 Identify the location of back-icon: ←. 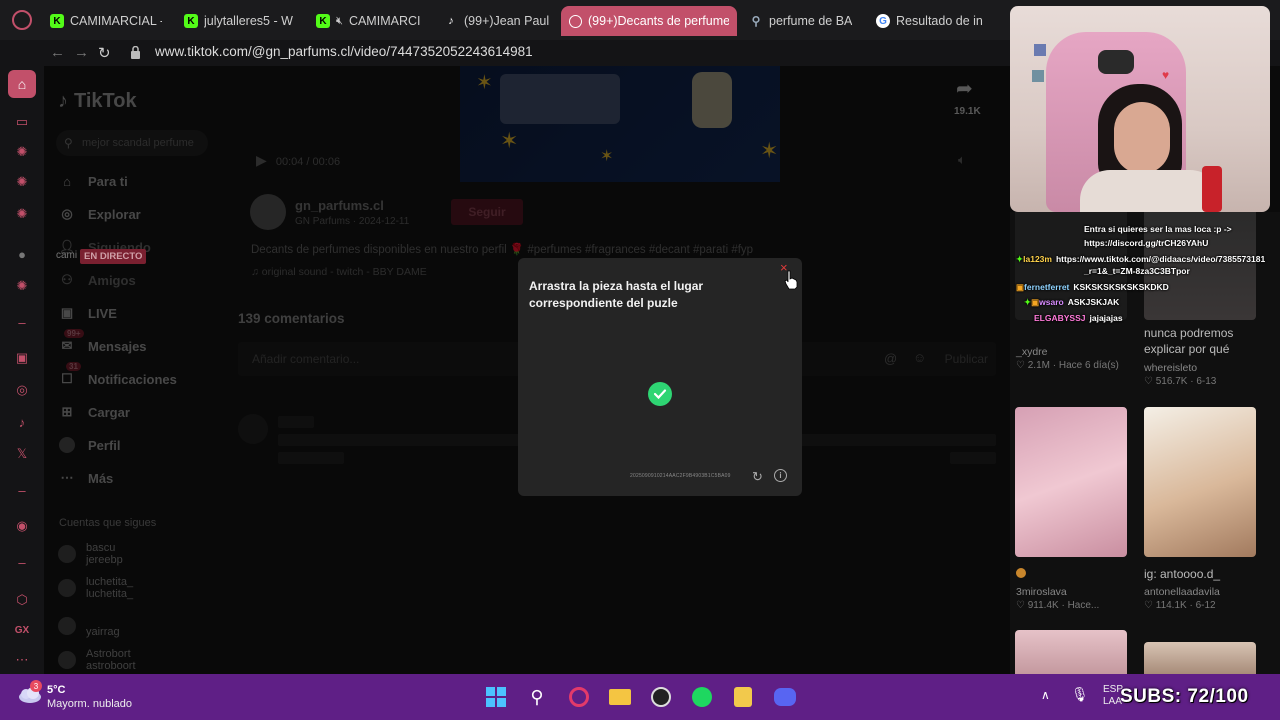
(57, 52).